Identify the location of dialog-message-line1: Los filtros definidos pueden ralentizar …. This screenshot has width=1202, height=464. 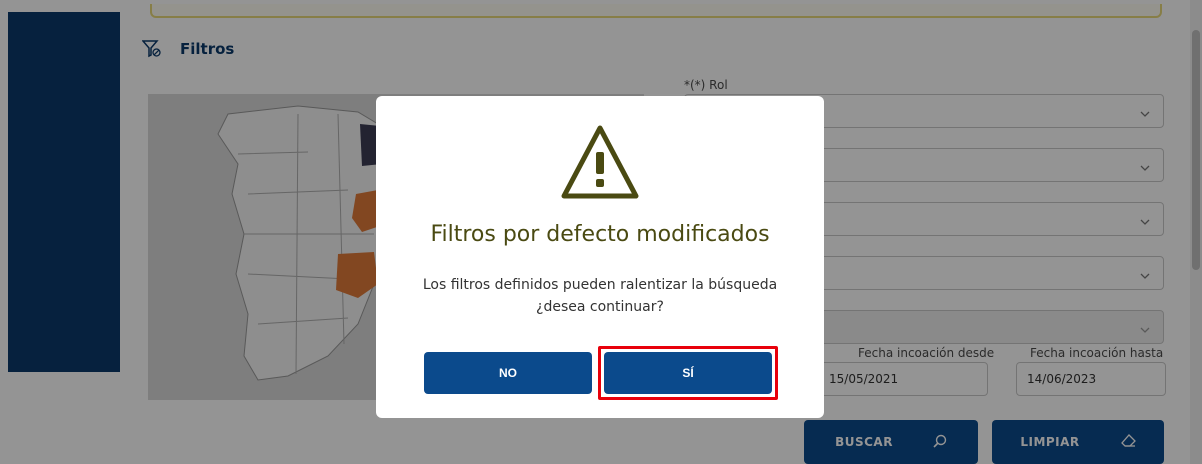
(600, 285).